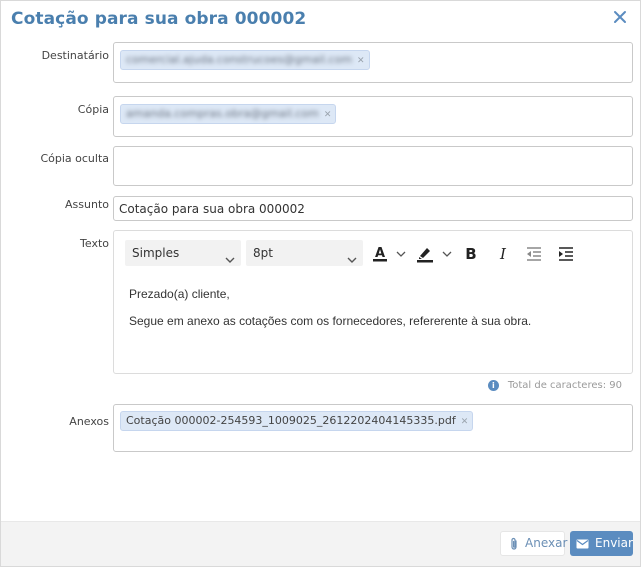  Describe the element at coordinates (373, 208) in the screenshot. I see `subject-input` at that location.